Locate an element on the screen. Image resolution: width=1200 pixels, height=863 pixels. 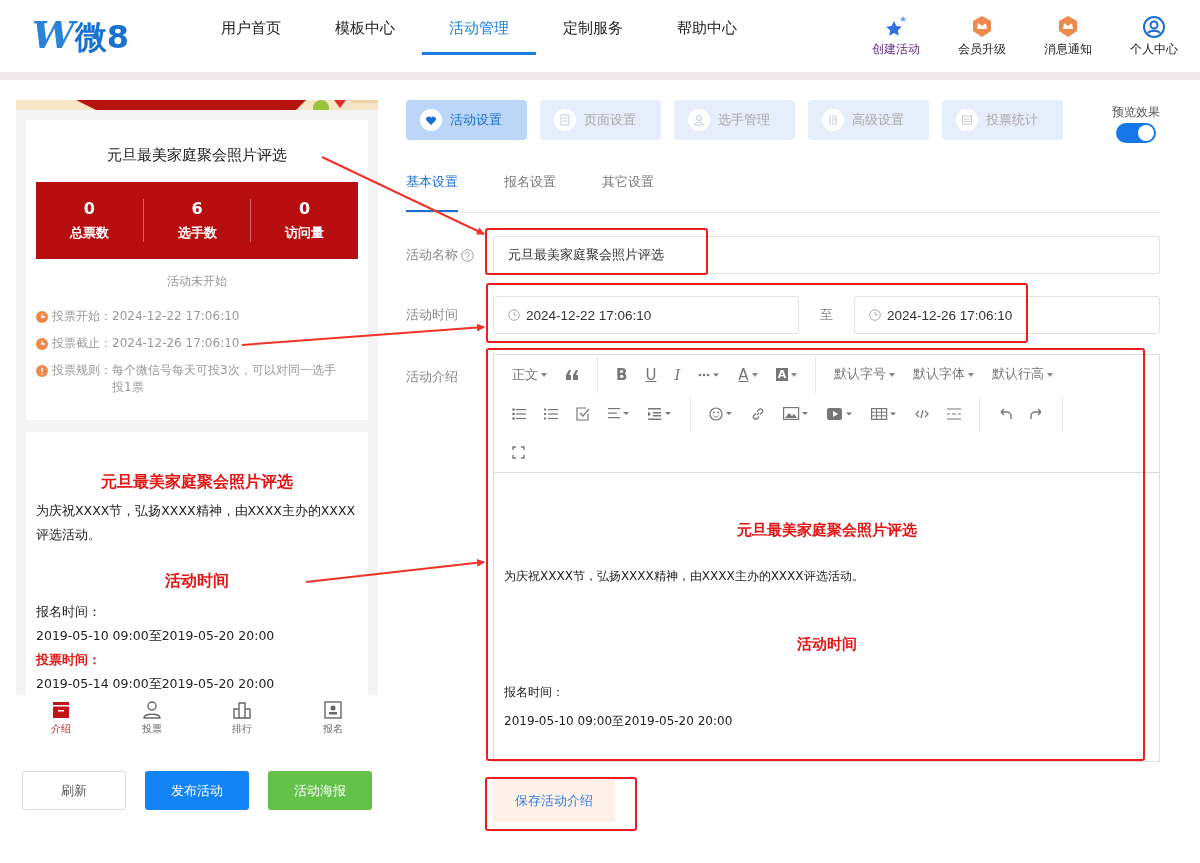
nav-link: 活动管理 is located at coordinates (479, 27).